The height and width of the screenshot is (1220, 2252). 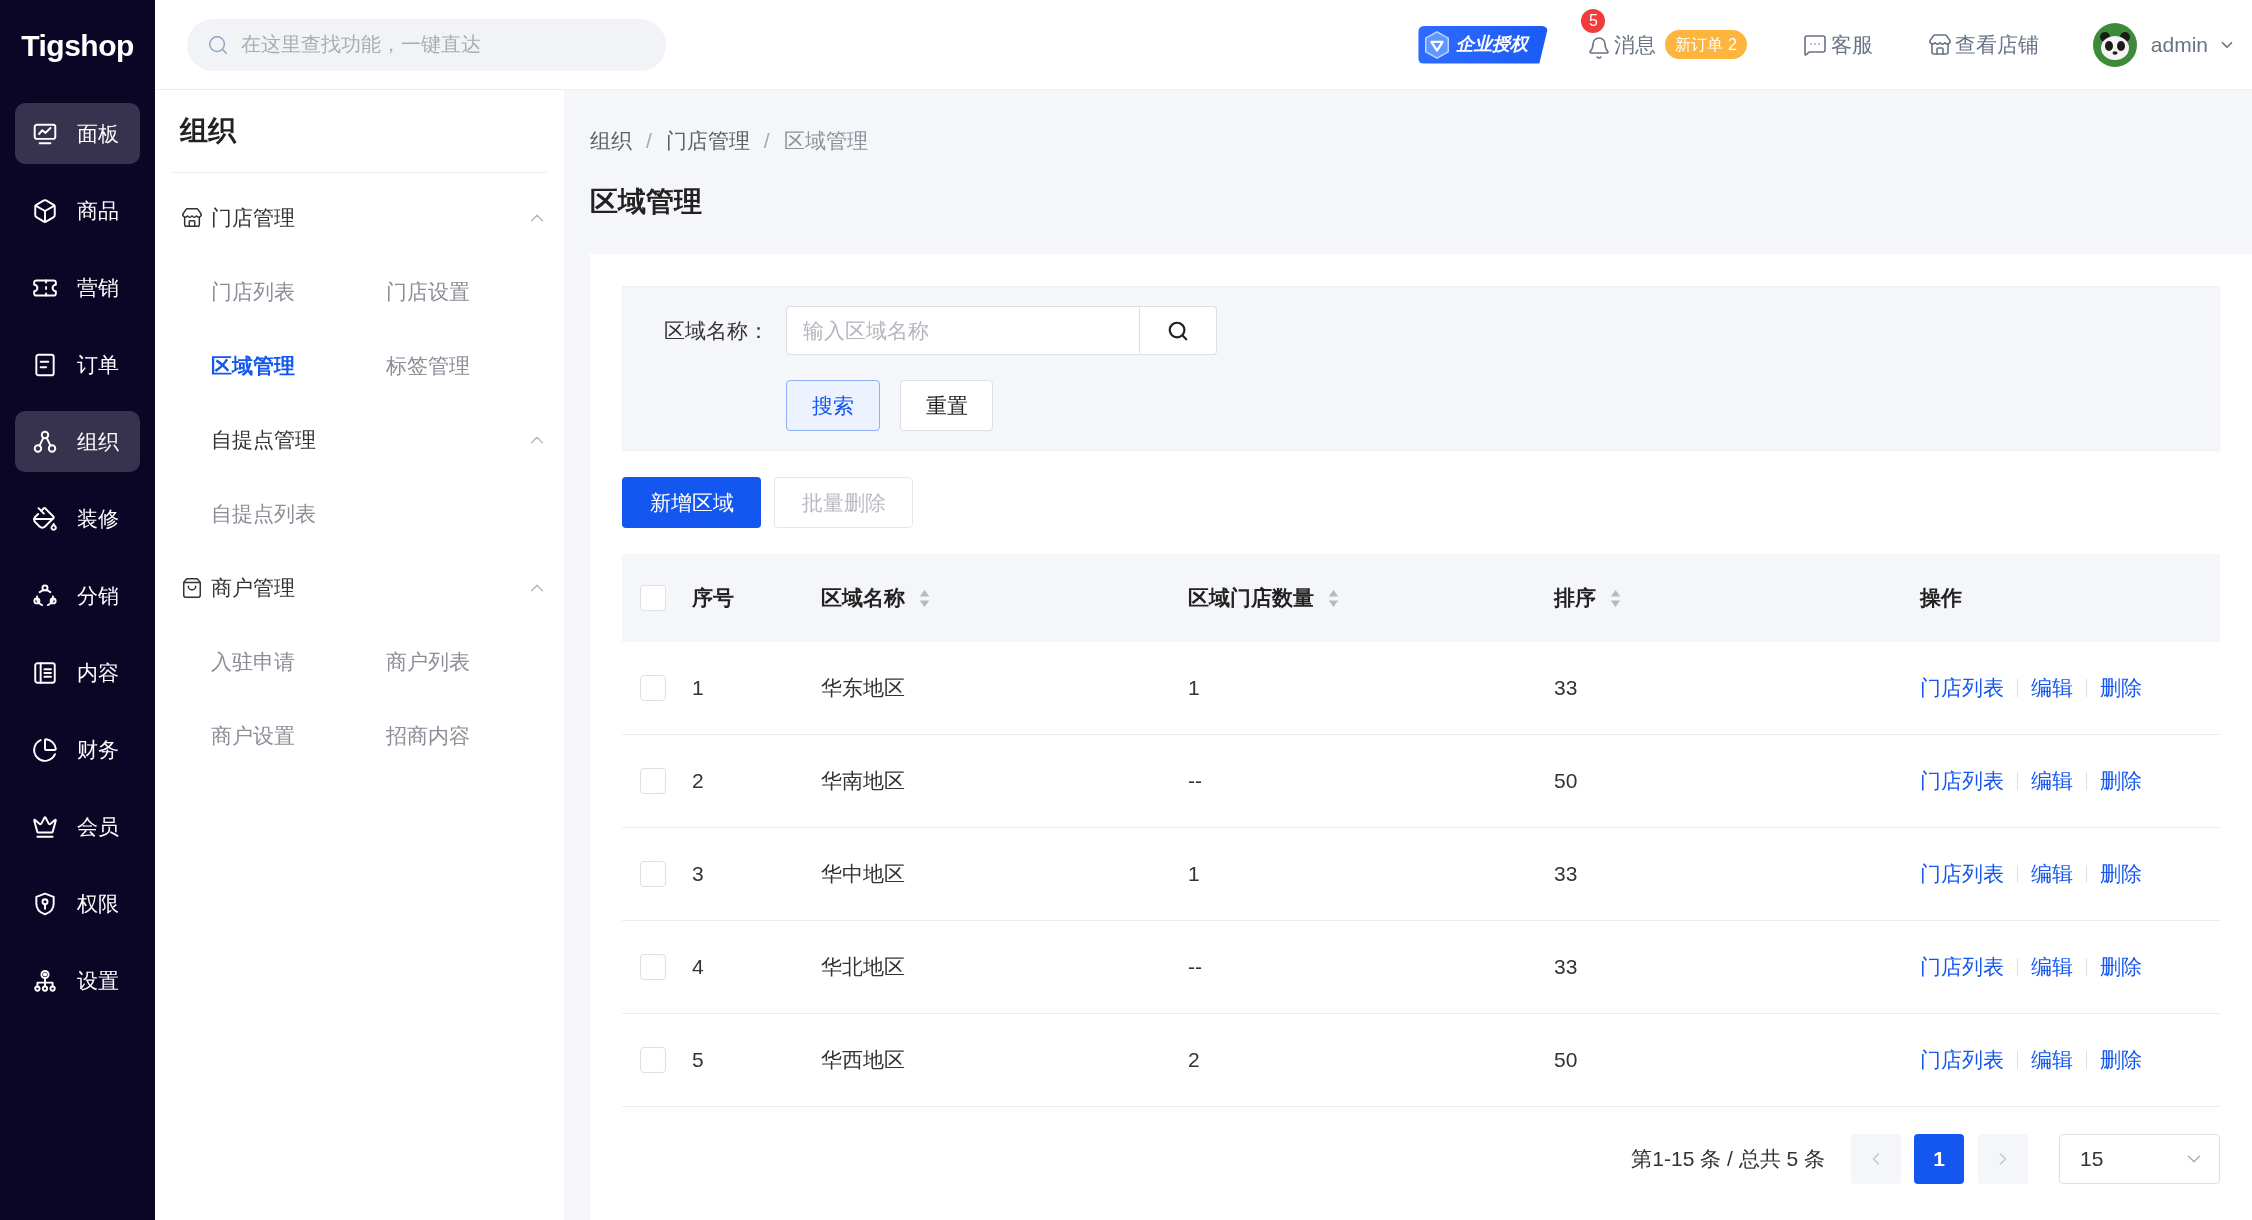 What do you see at coordinates (77, 903) in the screenshot?
I see `sidebar-item: 权限` at bounding box center [77, 903].